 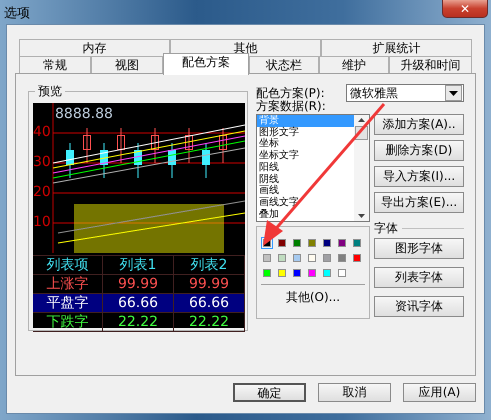 What do you see at coordinates (305, 191) in the screenshot?
I see `list-item: 画线` at bounding box center [305, 191].